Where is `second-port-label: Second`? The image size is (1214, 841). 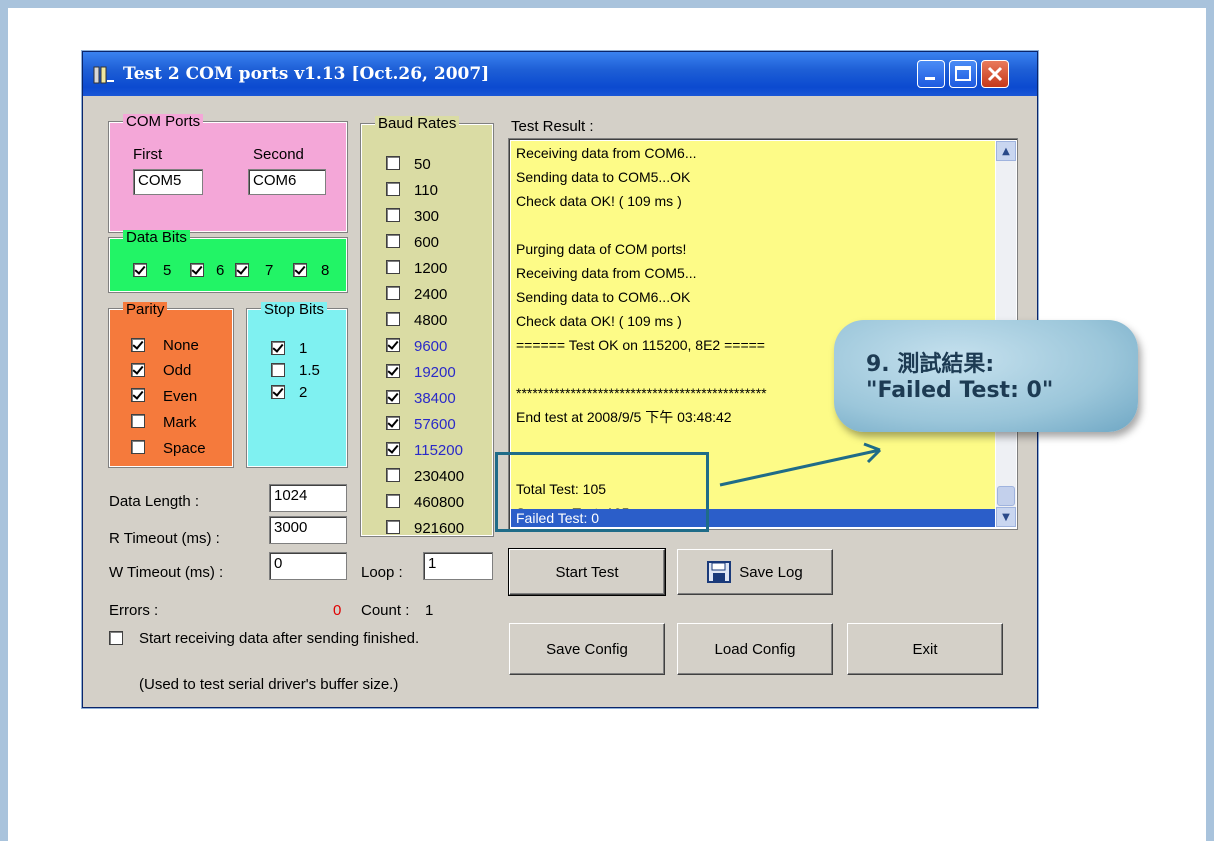
second-port-label: Second is located at coordinates (278, 154).